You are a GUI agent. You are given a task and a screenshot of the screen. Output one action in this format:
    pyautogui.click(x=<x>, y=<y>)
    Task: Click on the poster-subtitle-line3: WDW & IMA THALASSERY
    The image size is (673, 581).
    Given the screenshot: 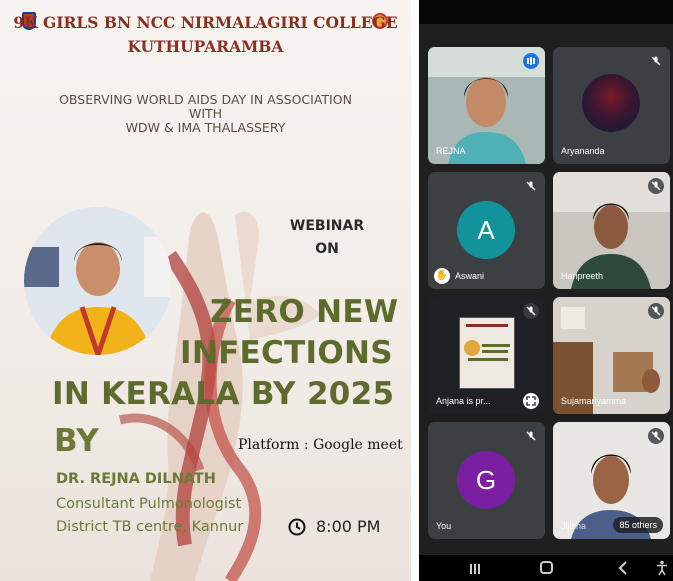 What is the action you would take?
    pyautogui.click(x=205, y=127)
    